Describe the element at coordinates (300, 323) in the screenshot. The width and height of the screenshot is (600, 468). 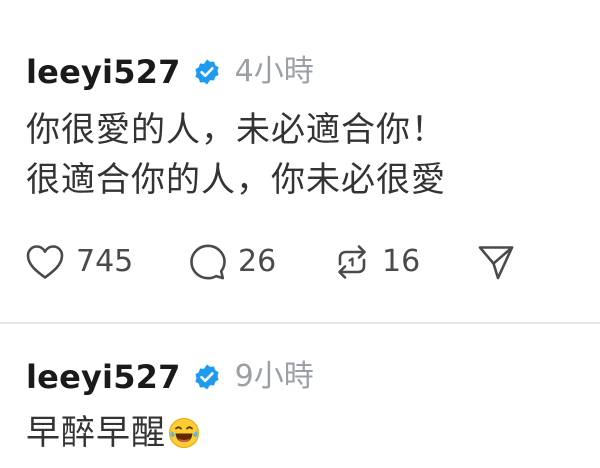
I see `post-divider` at that location.